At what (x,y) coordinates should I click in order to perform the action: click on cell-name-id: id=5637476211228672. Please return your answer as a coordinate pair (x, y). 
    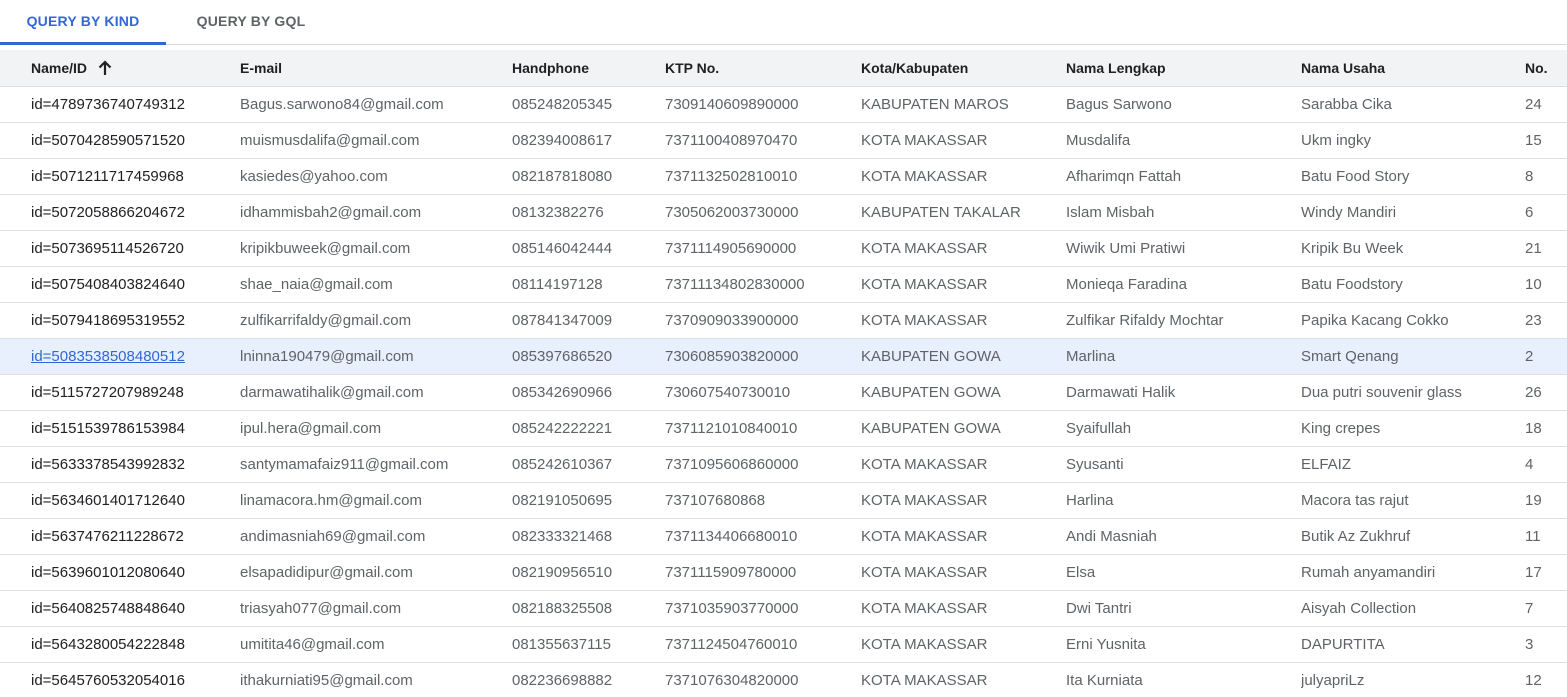
    Looking at the image, I should click on (131, 537).